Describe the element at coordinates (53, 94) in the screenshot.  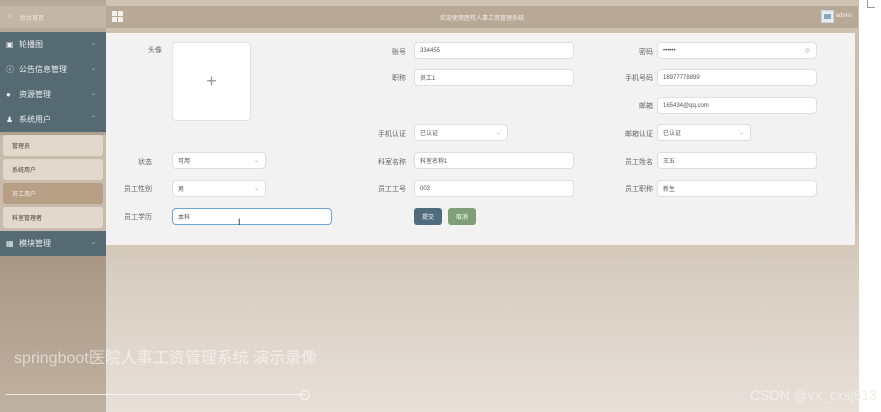
I see `sidebar-item-resource: ● 资源管理 ⌄` at that location.